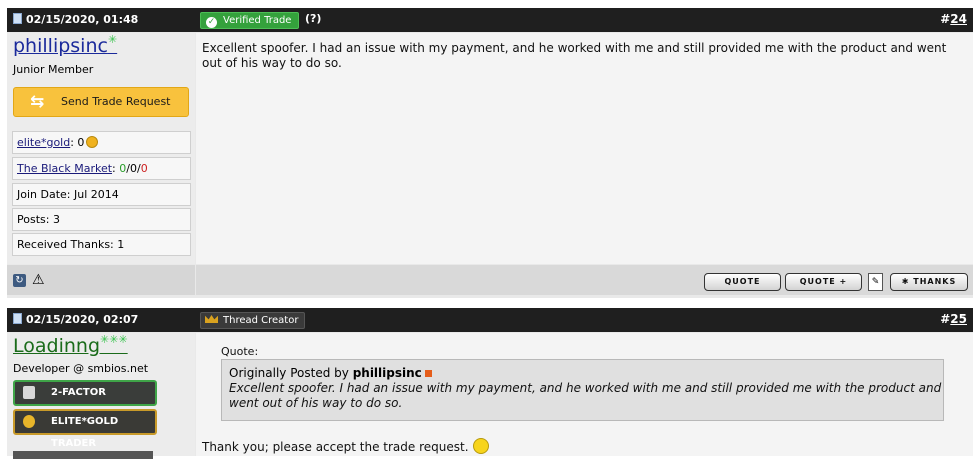  What do you see at coordinates (43, 142) in the screenshot?
I see `elite-gold-link: elite*gold` at bounding box center [43, 142].